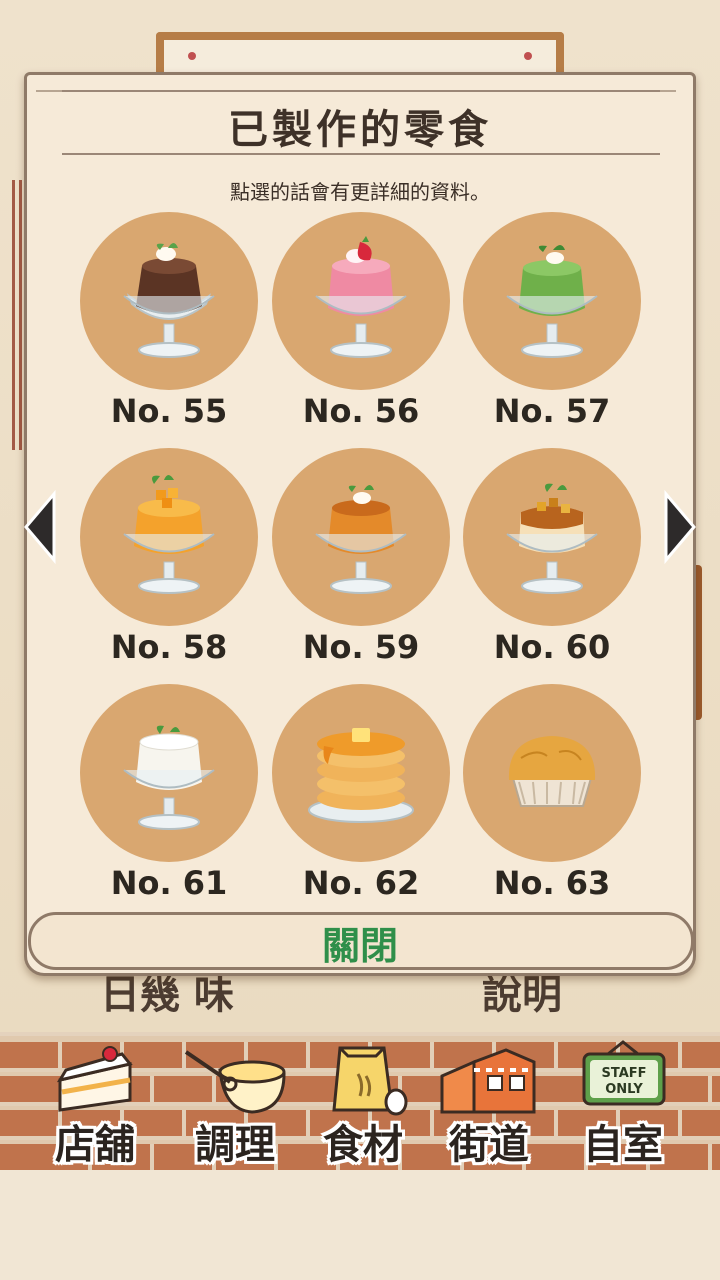  I want to click on item-label: No. 62, so click(361, 883).